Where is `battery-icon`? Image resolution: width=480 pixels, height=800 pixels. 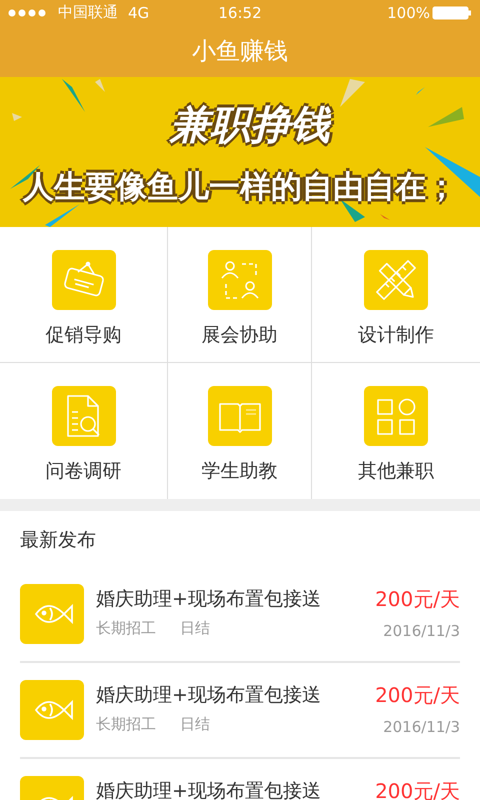 battery-icon is located at coordinates (452, 13).